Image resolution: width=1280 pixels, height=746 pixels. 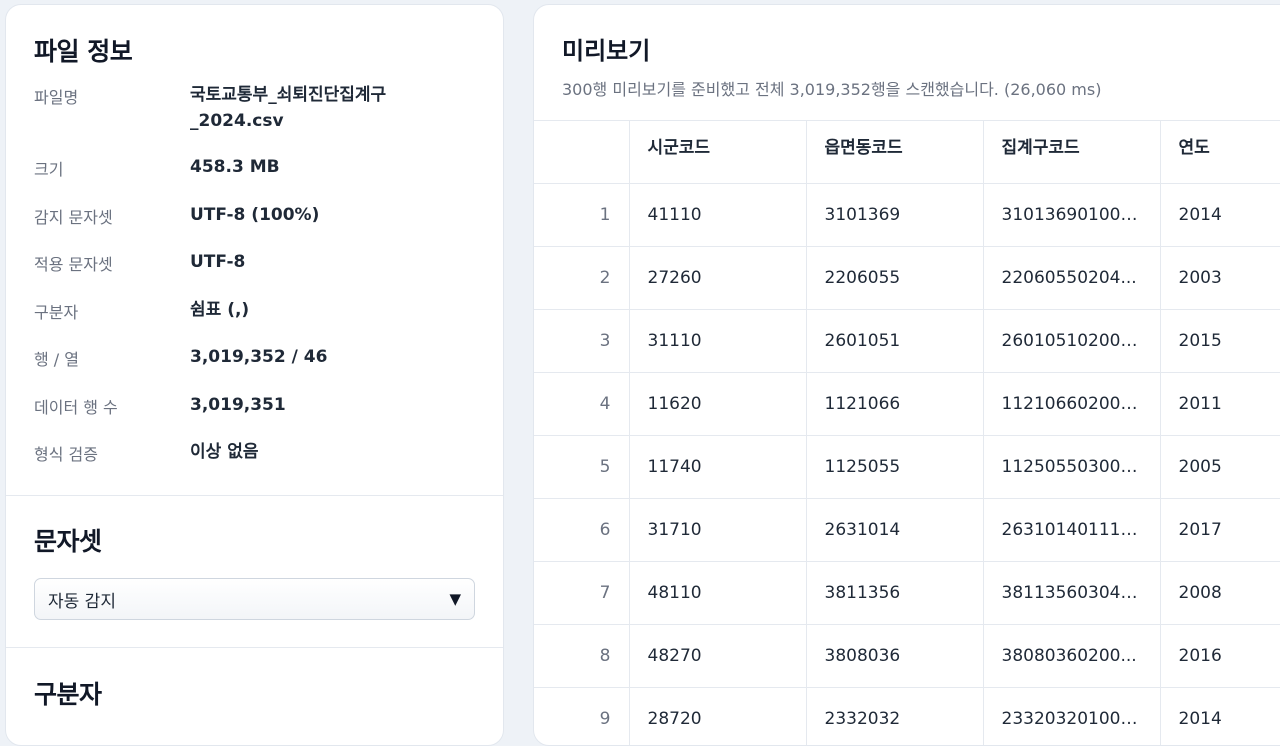 What do you see at coordinates (73, 217) in the screenshot?
I see `info-label: 감지 문자셋` at bounding box center [73, 217].